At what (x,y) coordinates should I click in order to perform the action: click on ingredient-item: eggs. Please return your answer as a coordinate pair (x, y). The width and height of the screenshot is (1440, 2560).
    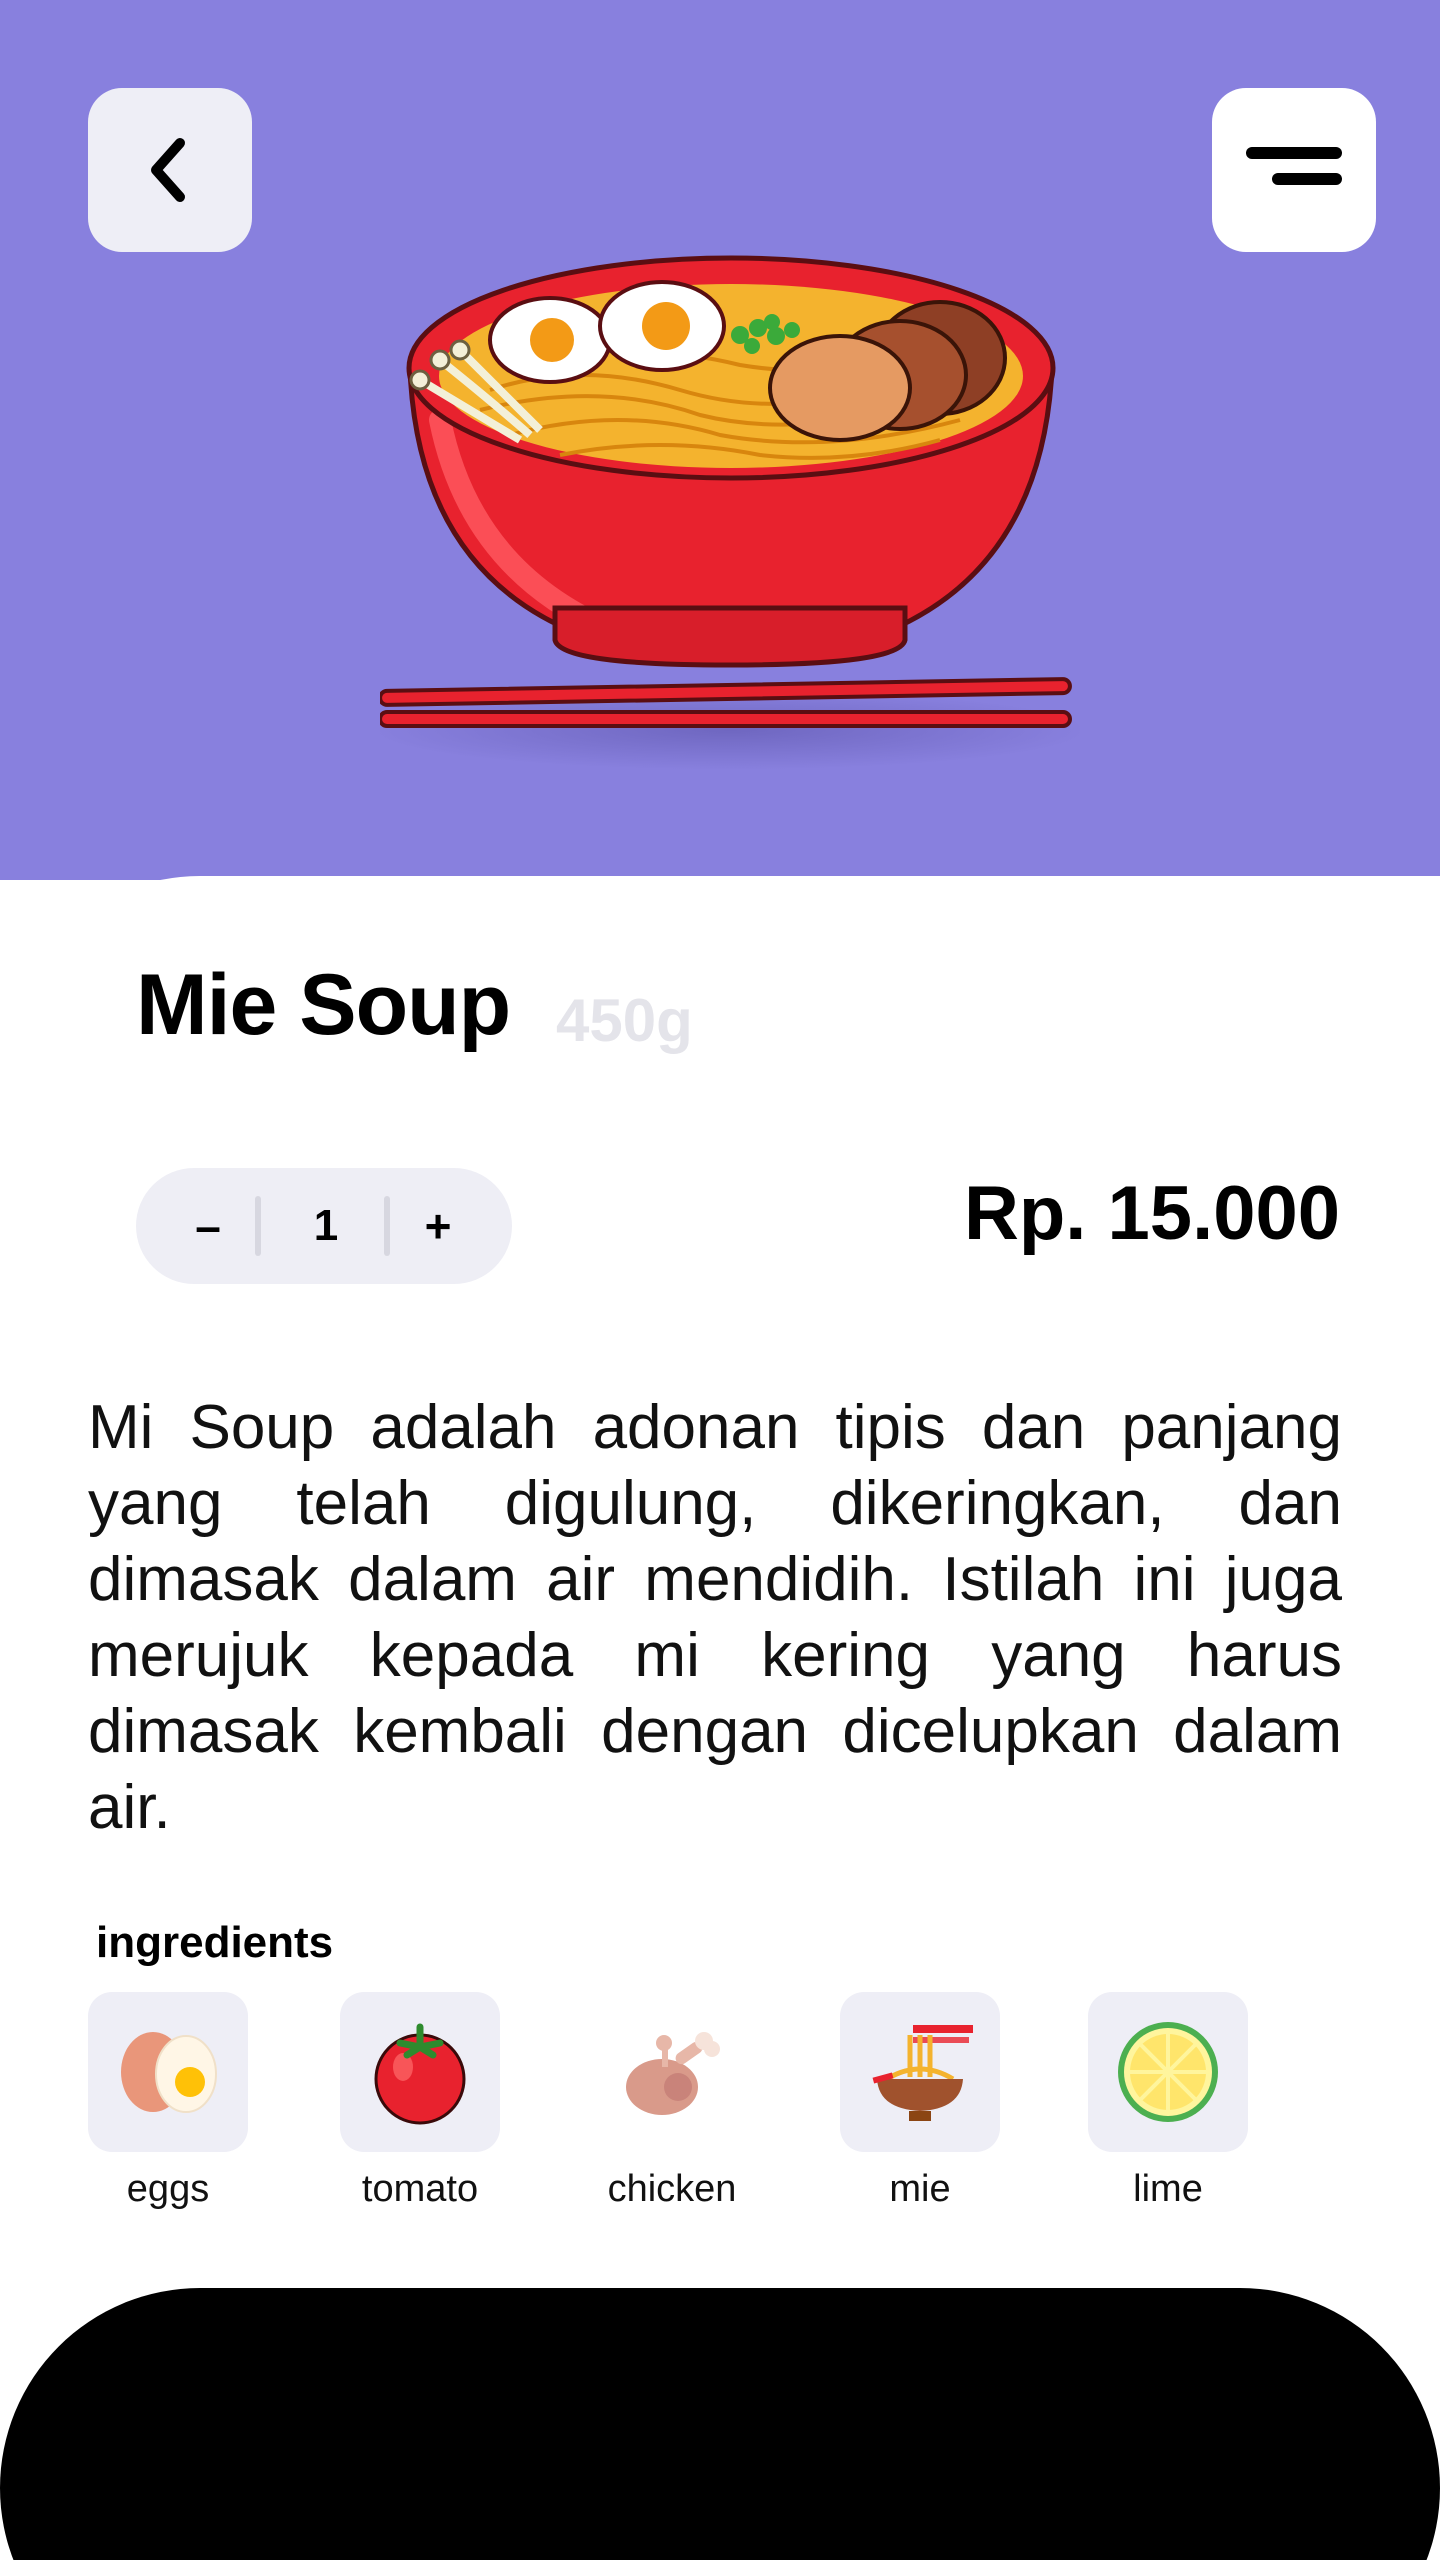
    Looking at the image, I should click on (168, 2101).